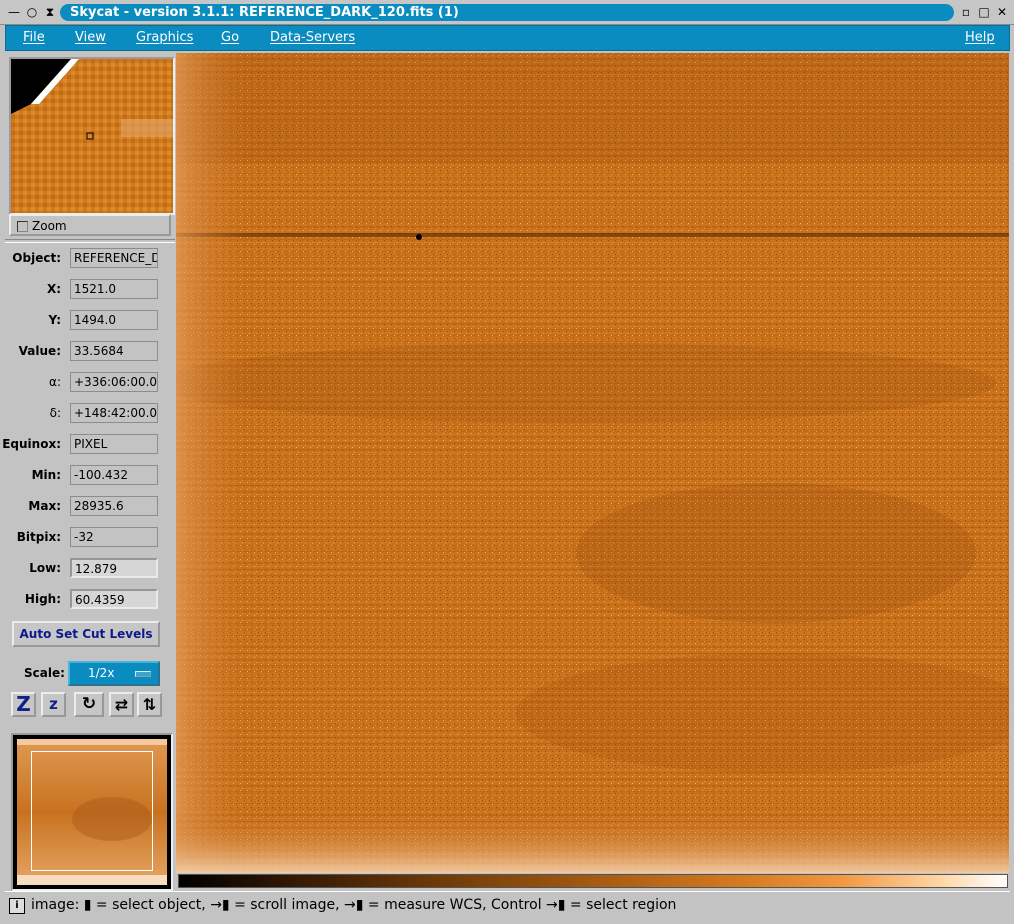  What do you see at coordinates (114, 382) in the screenshot?
I see `ra-field: +336:06:00.000` at bounding box center [114, 382].